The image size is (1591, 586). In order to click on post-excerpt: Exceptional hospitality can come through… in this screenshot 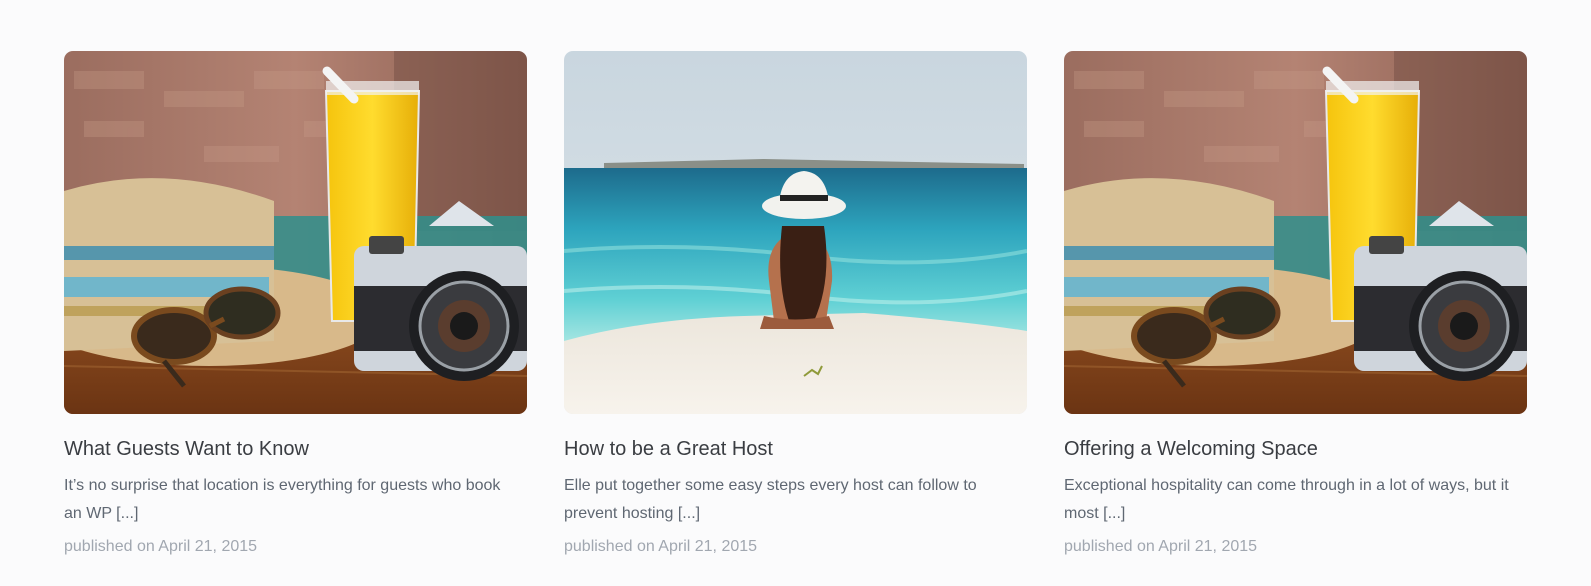, I will do `click(1286, 499)`.